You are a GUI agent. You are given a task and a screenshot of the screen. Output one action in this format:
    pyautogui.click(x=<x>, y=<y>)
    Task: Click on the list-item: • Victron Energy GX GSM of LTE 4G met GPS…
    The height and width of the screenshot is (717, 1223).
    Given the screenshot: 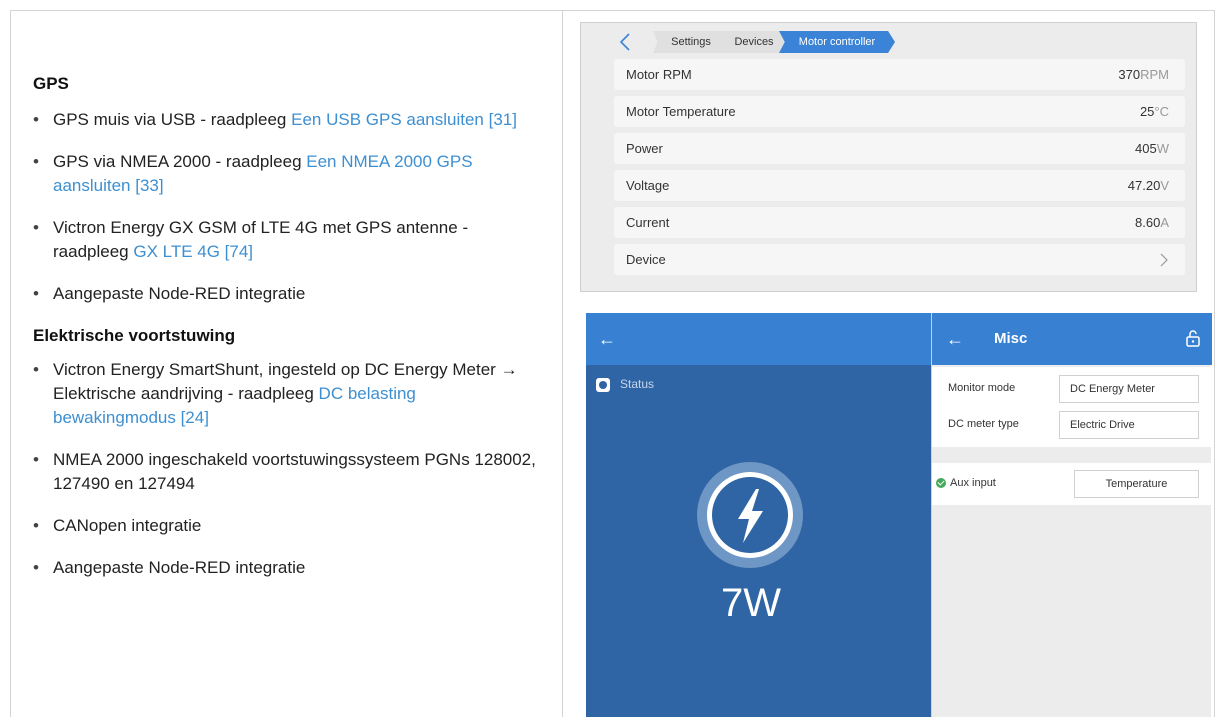 What is the action you would take?
    pyautogui.click(x=251, y=239)
    